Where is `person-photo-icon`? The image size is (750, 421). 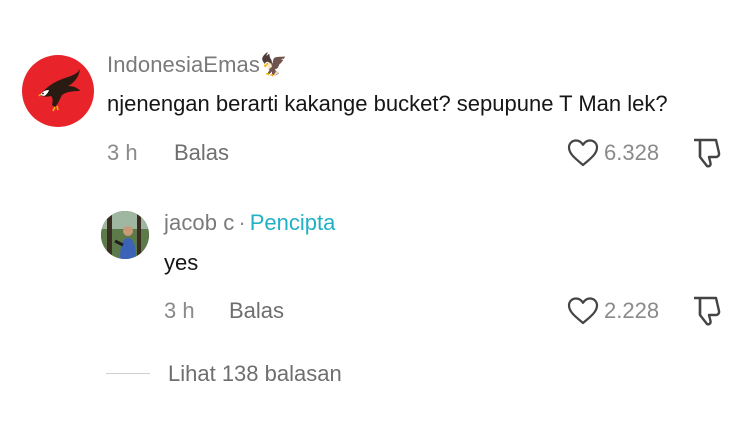
person-photo-icon is located at coordinates (125, 235).